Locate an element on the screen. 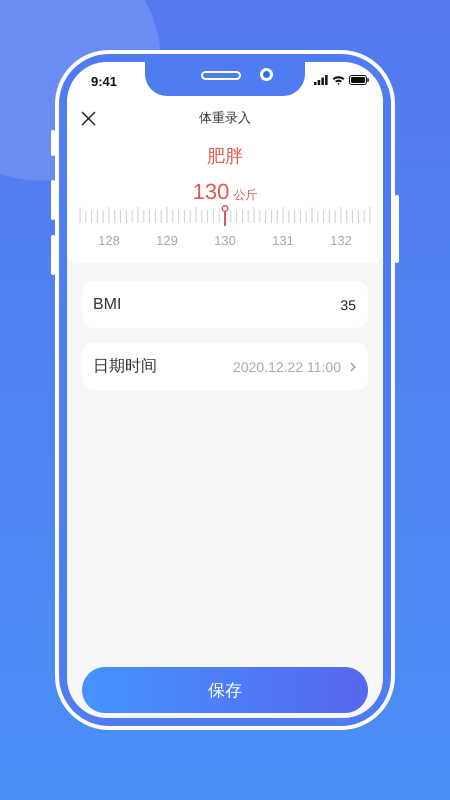 The width and height of the screenshot is (450, 800). save-button: 保存 is located at coordinates (225, 690).